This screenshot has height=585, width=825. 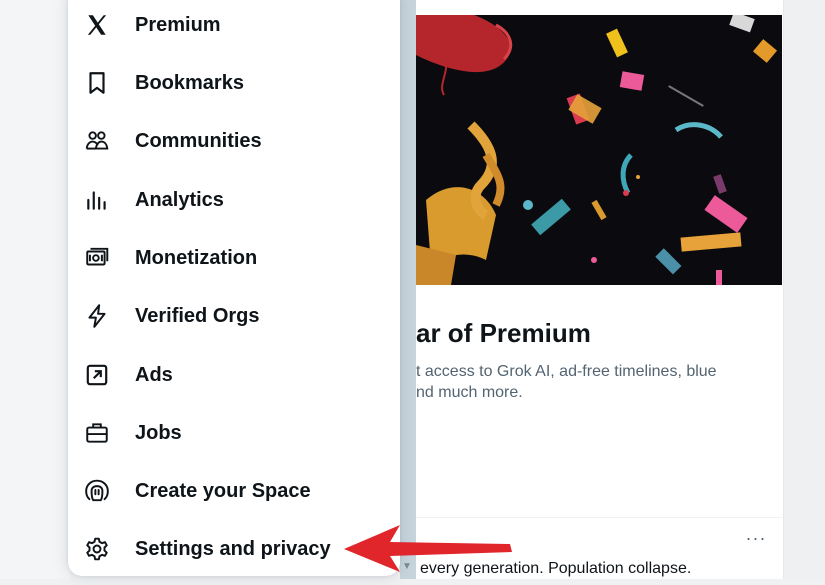 I want to click on menu-item-monetization: Monetization, so click(x=234, y=258).